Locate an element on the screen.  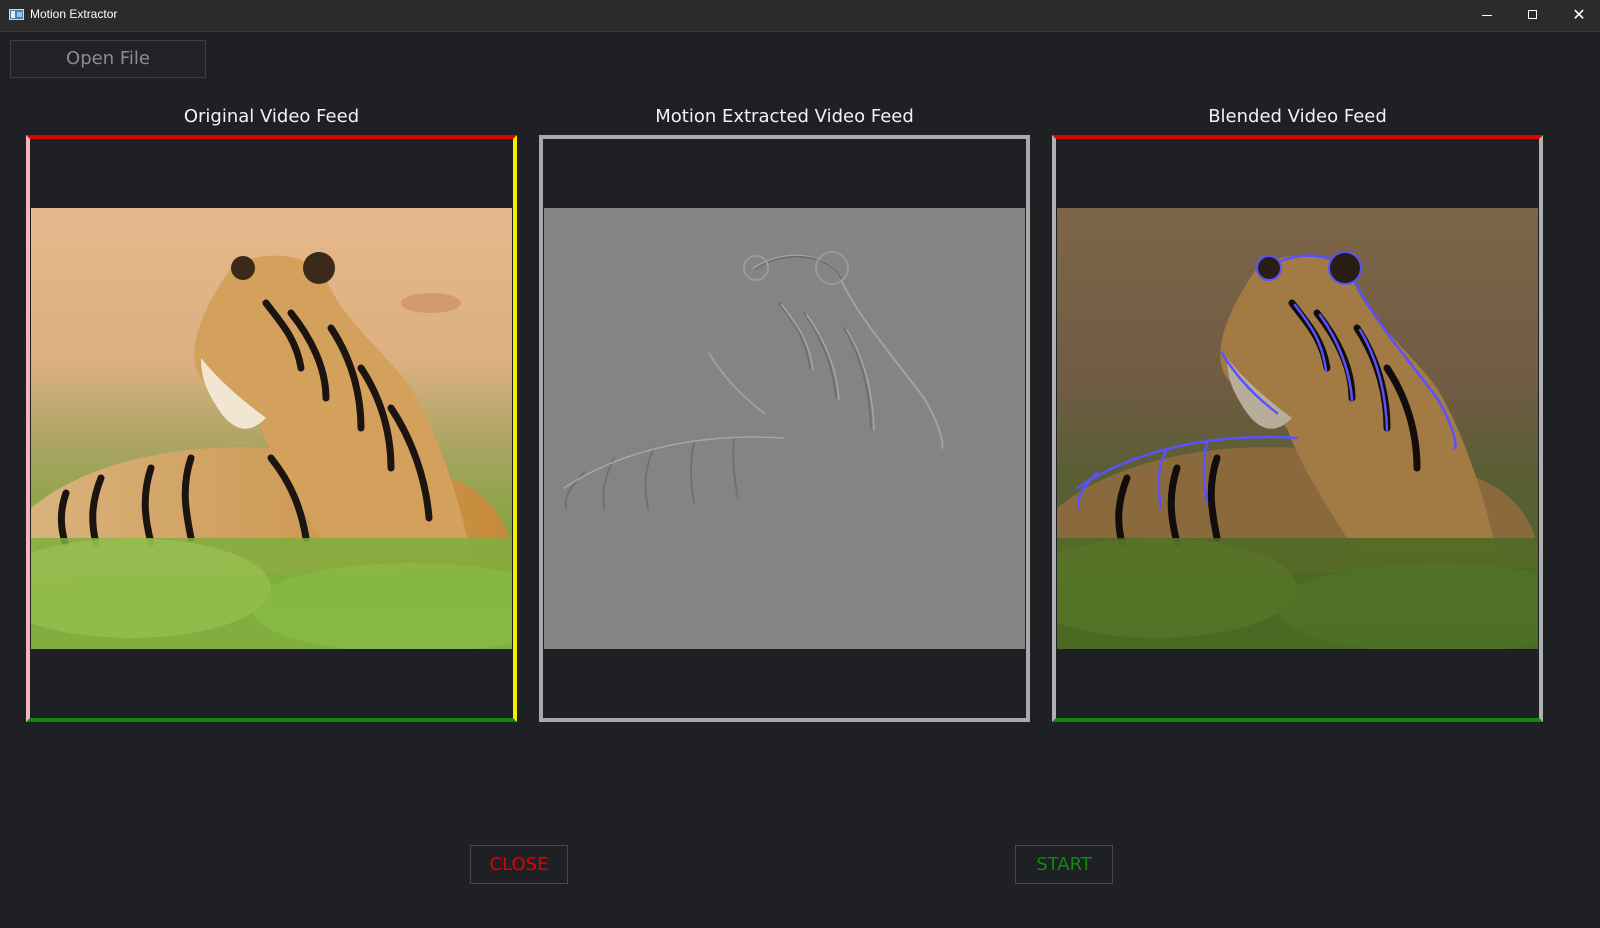
minimize-button is located at coordinates (1487, 15).